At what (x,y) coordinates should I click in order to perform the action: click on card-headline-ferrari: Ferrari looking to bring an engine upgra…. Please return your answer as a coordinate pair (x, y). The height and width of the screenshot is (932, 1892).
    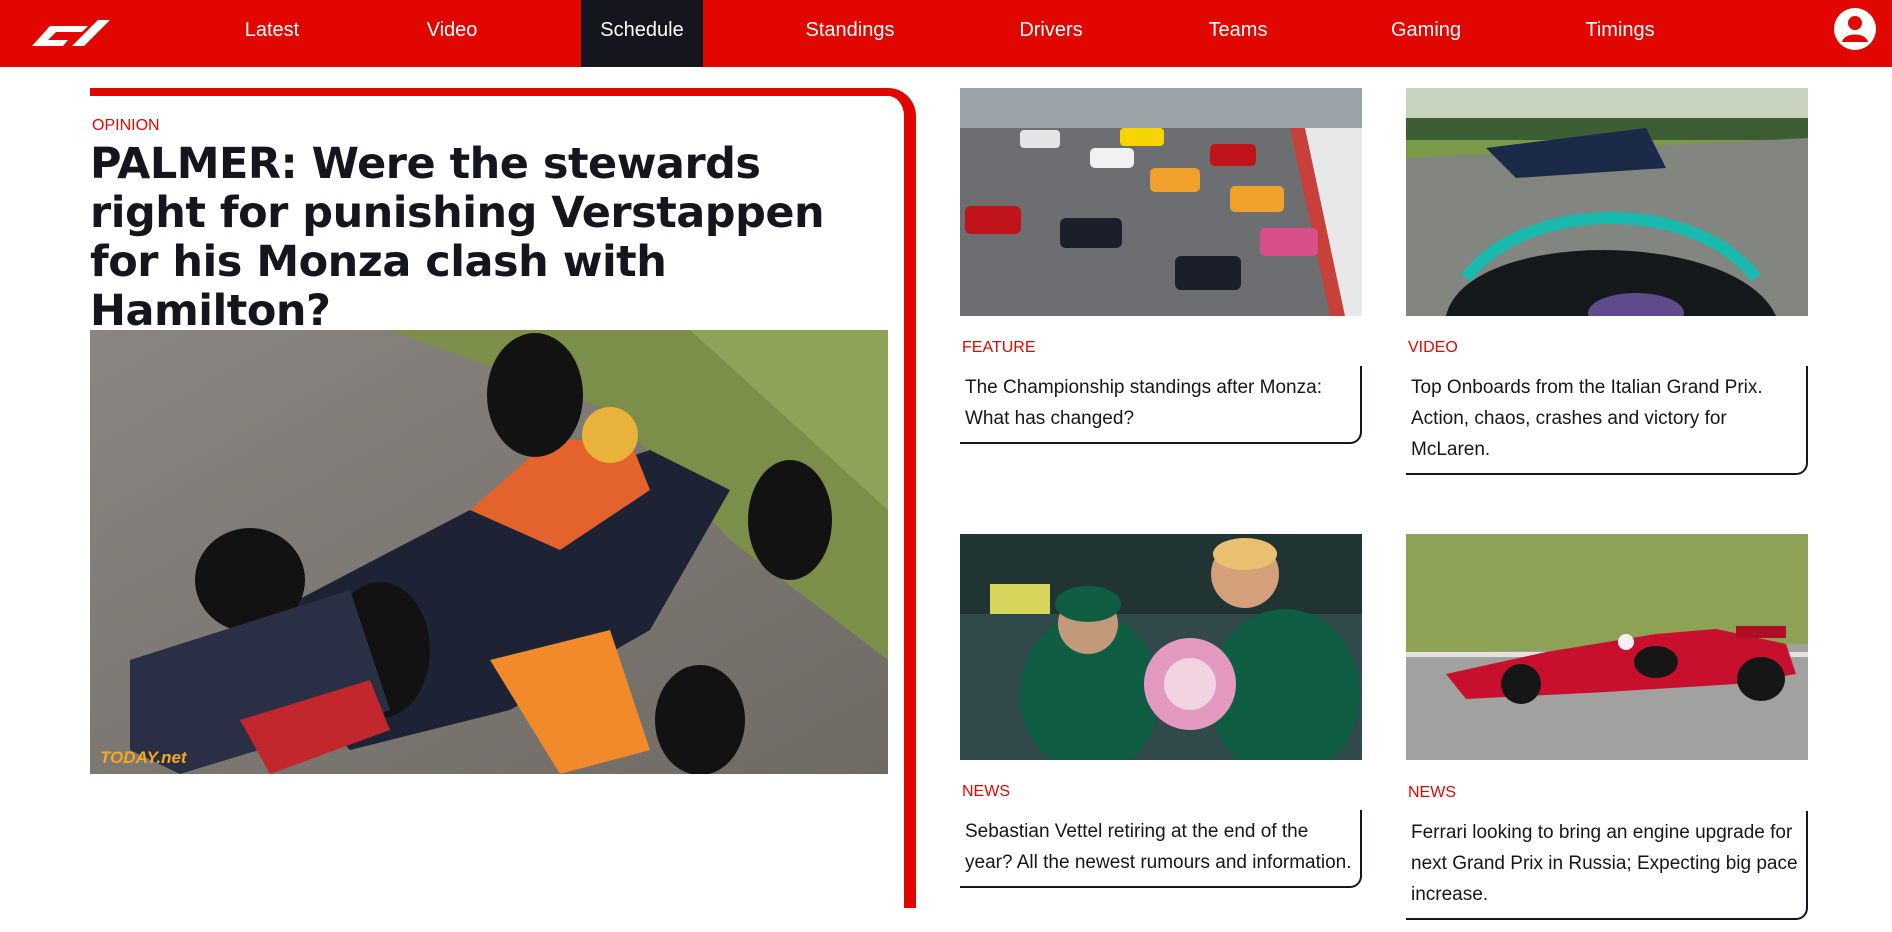
    Looking at the image, I should click on (1607, 865).